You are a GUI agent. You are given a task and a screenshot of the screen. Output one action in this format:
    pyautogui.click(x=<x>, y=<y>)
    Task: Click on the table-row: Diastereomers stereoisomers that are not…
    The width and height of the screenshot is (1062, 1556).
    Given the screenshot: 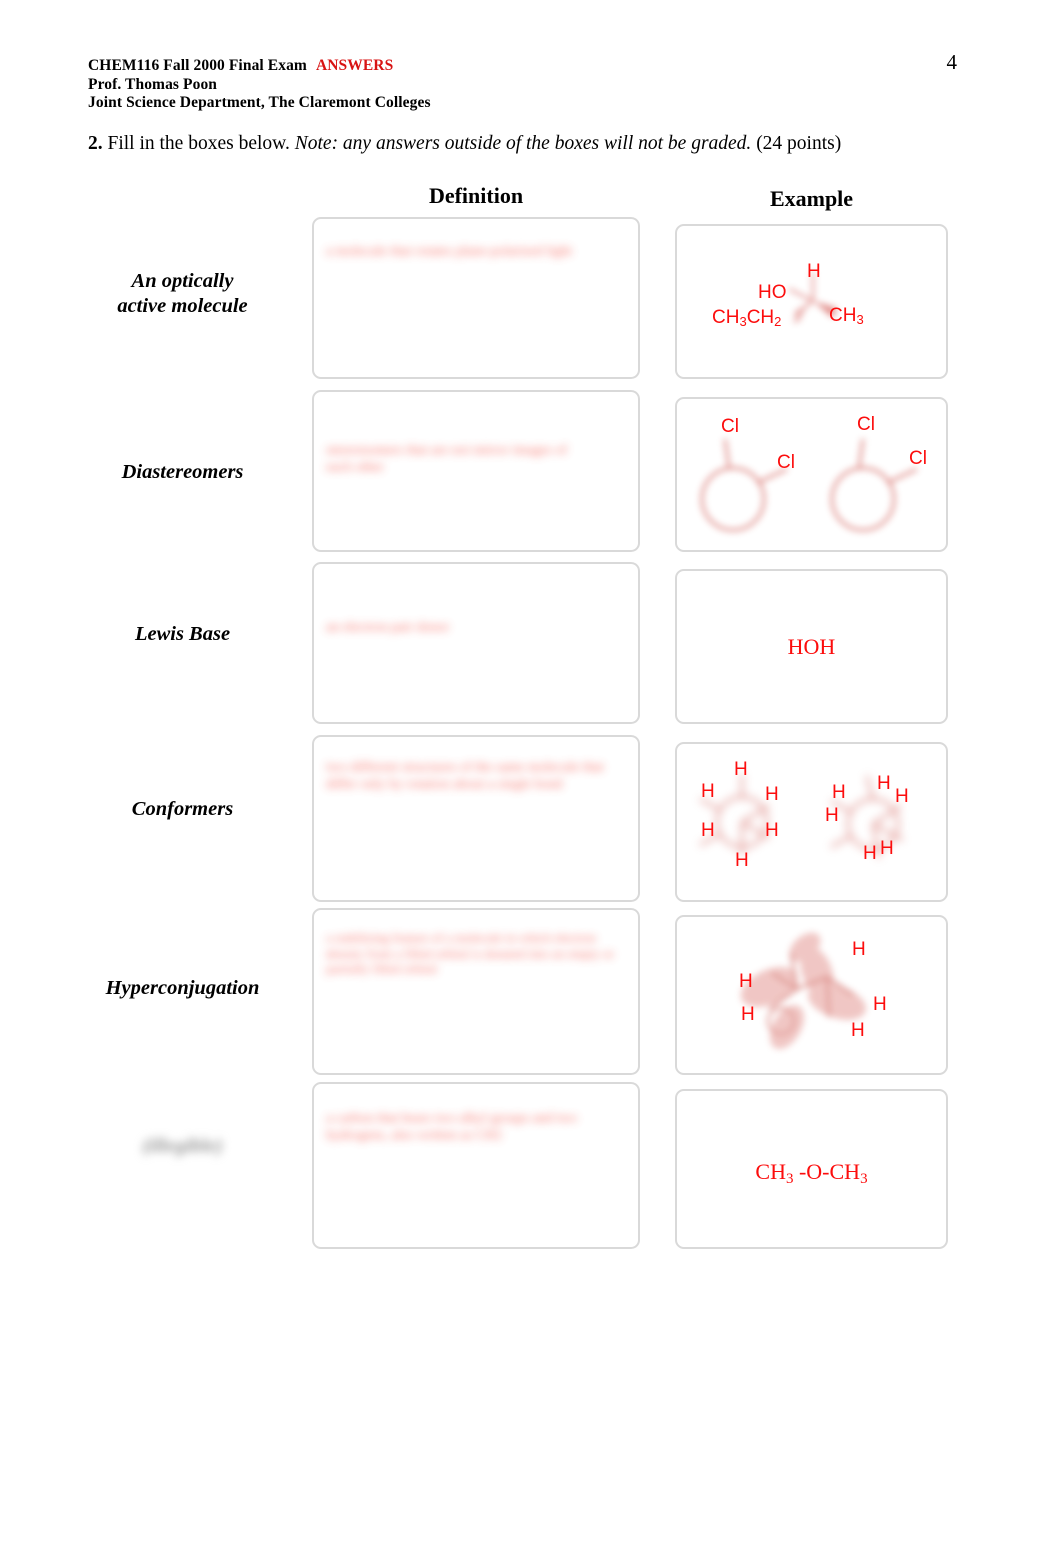 What is the action you would take?
    pyautogui.click(x=531, y=473)
    